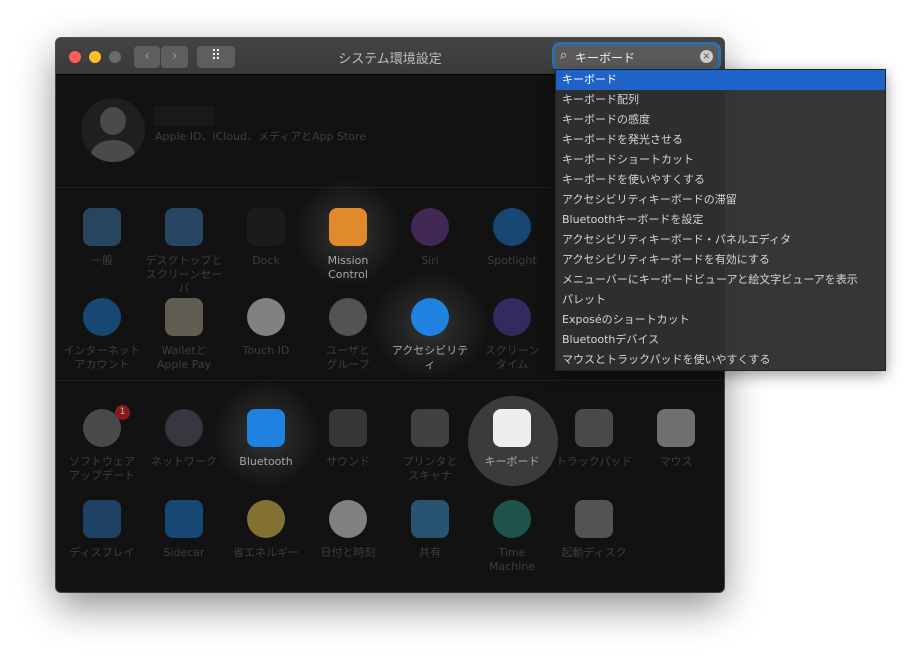 The width and height of the screenshot is (908, 666). I want to click on pref-pane-label: スクリーン タイム, so click(512, 357).